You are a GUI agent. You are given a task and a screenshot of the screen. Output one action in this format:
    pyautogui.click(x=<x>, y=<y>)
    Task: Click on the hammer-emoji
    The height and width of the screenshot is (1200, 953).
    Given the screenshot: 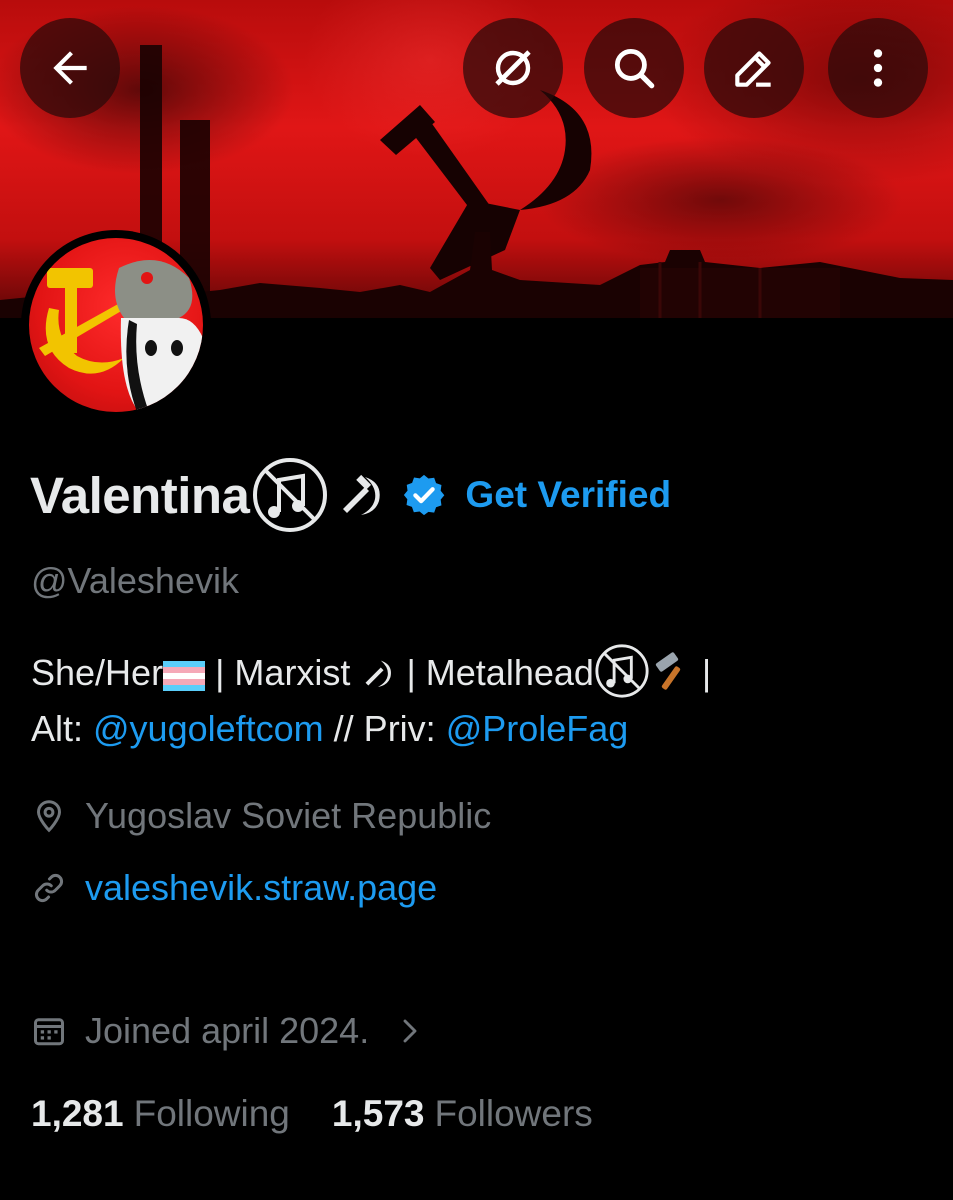 What is the action you would take?
    pyautogui.click(x=668, y=671)
    